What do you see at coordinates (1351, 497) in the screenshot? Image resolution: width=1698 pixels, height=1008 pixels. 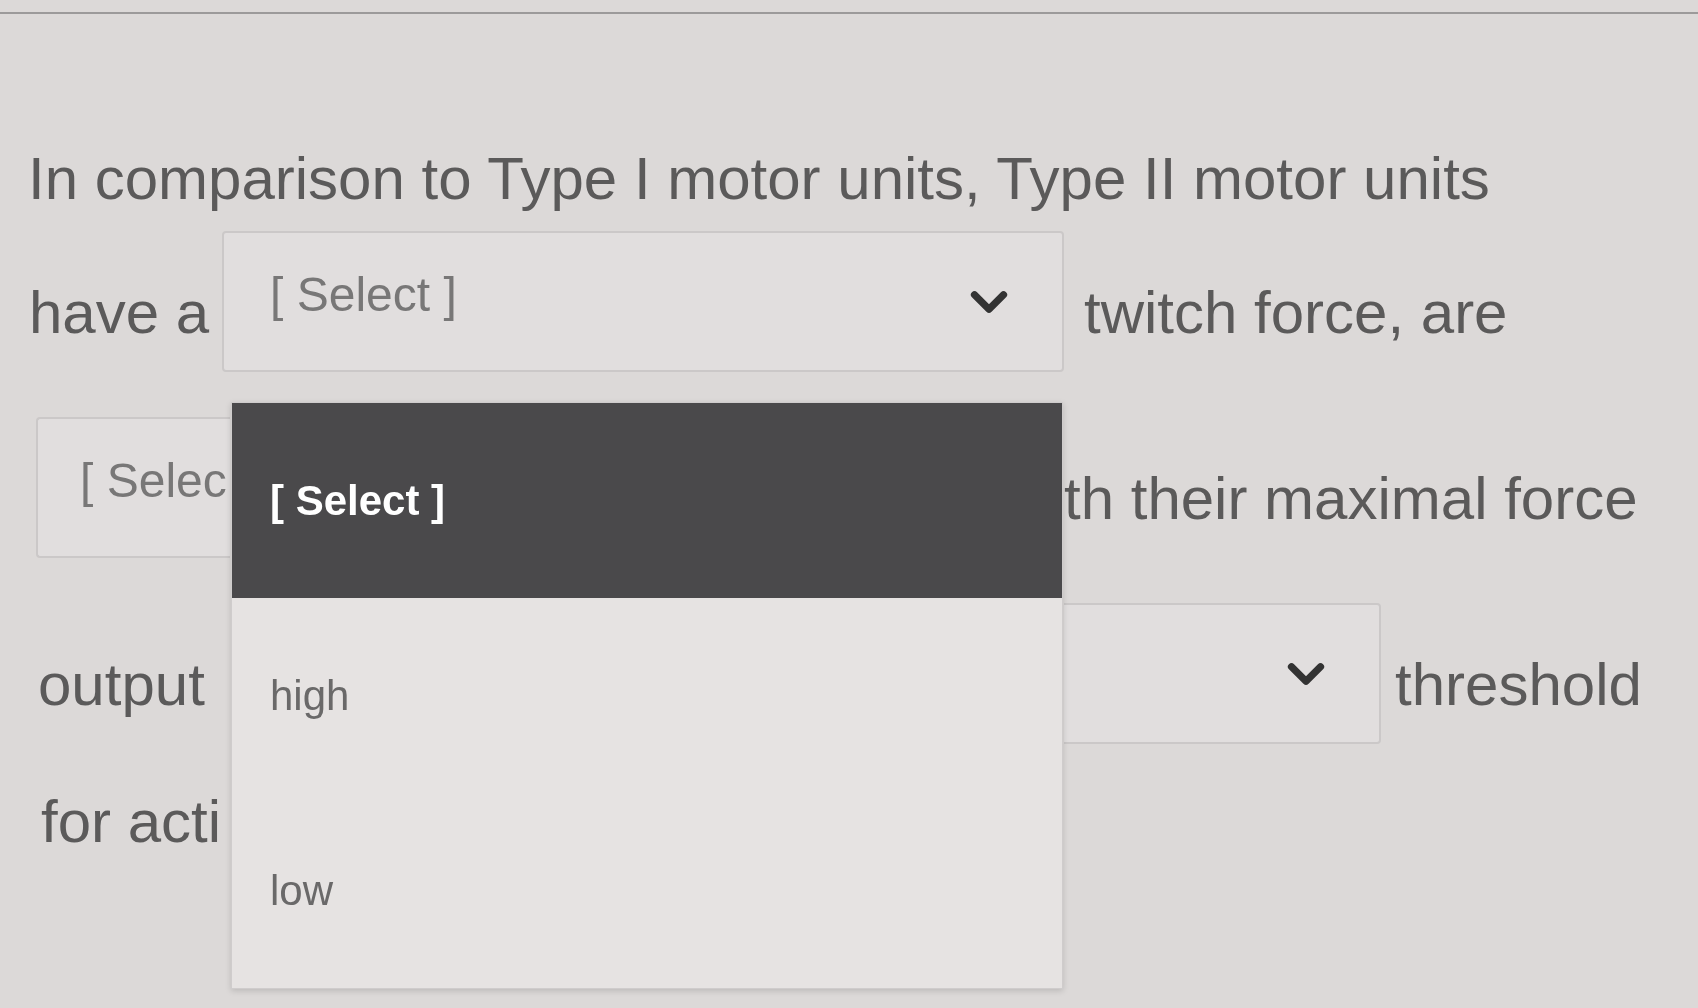 I see `question-text: th their maximal force` at bounding box center [1351, 497].